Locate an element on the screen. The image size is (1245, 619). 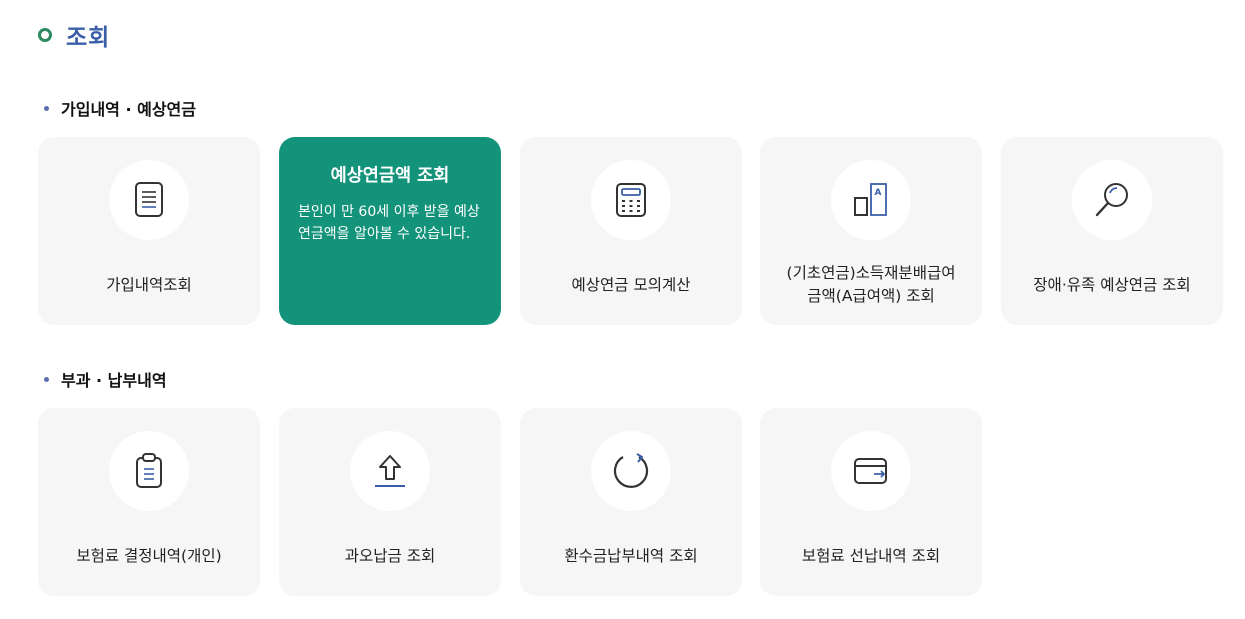
card-premium-decision: 보험료 결정내역(개인) is located at coordinates (149, 502).